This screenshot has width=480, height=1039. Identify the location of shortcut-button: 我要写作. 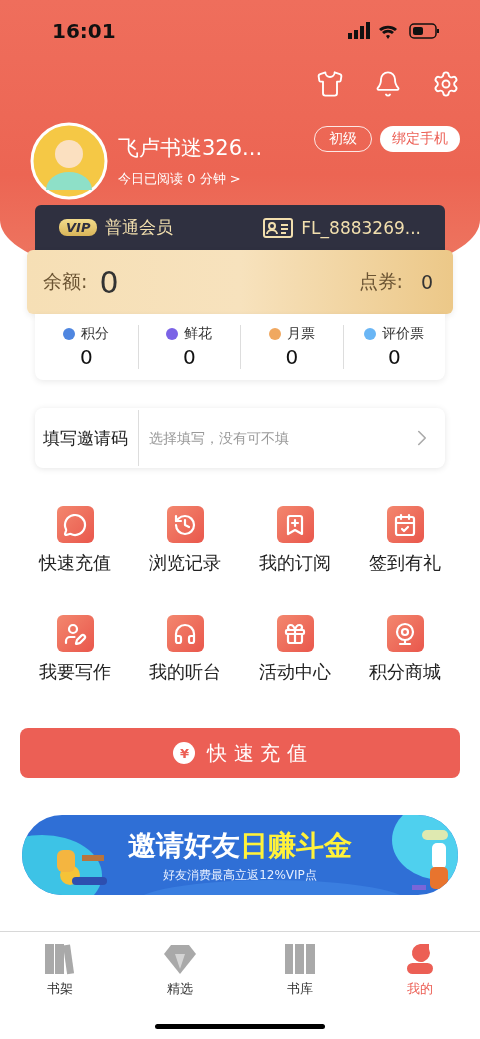
(75, 649).